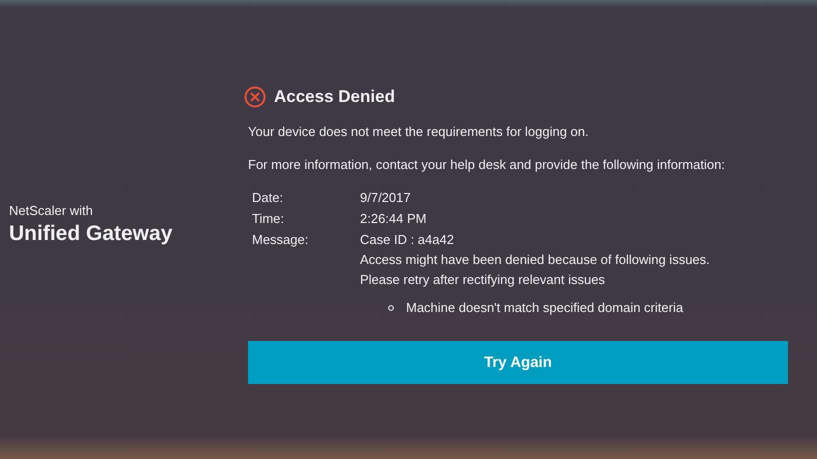 The width and height of the screenshot is (817, 459). What do you see at coordinates (91, 234) in the screenshot?
I see `brand-title: Unified Gateway` at bounding box center [91, 234].